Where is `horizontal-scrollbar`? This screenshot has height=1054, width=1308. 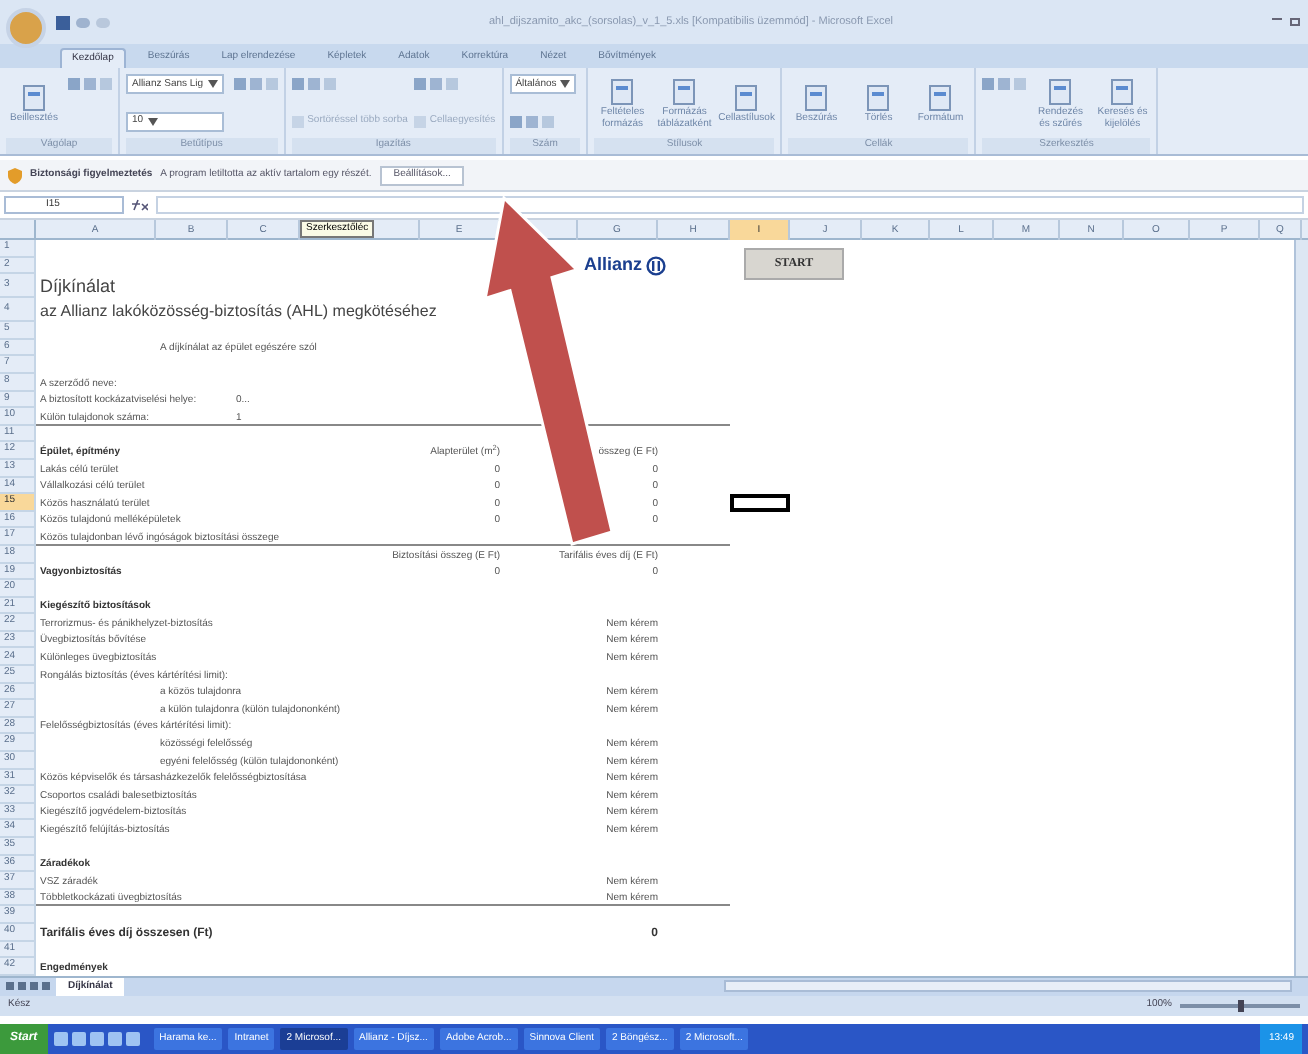 horizontal-scrollbar is located at coordinates (1008, 986).